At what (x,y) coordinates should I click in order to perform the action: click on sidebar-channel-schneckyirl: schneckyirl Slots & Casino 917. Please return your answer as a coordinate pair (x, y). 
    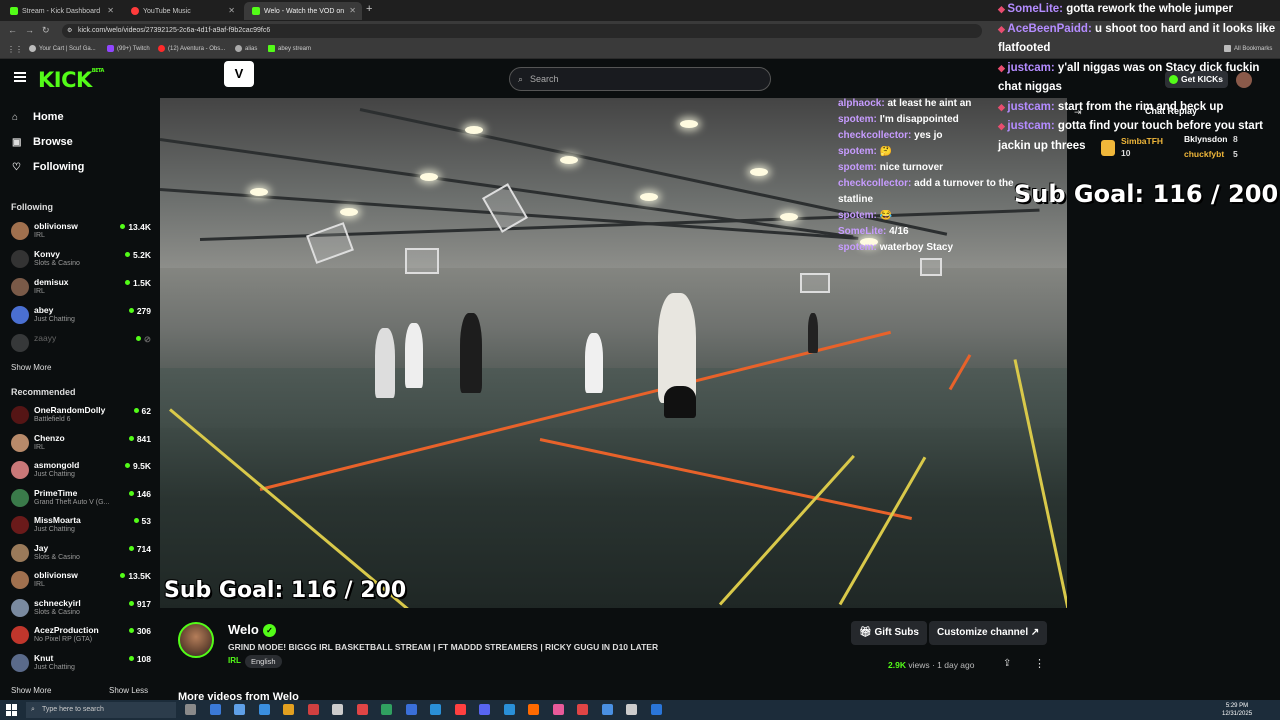
    Looking at the image, I should click on (82, 608).